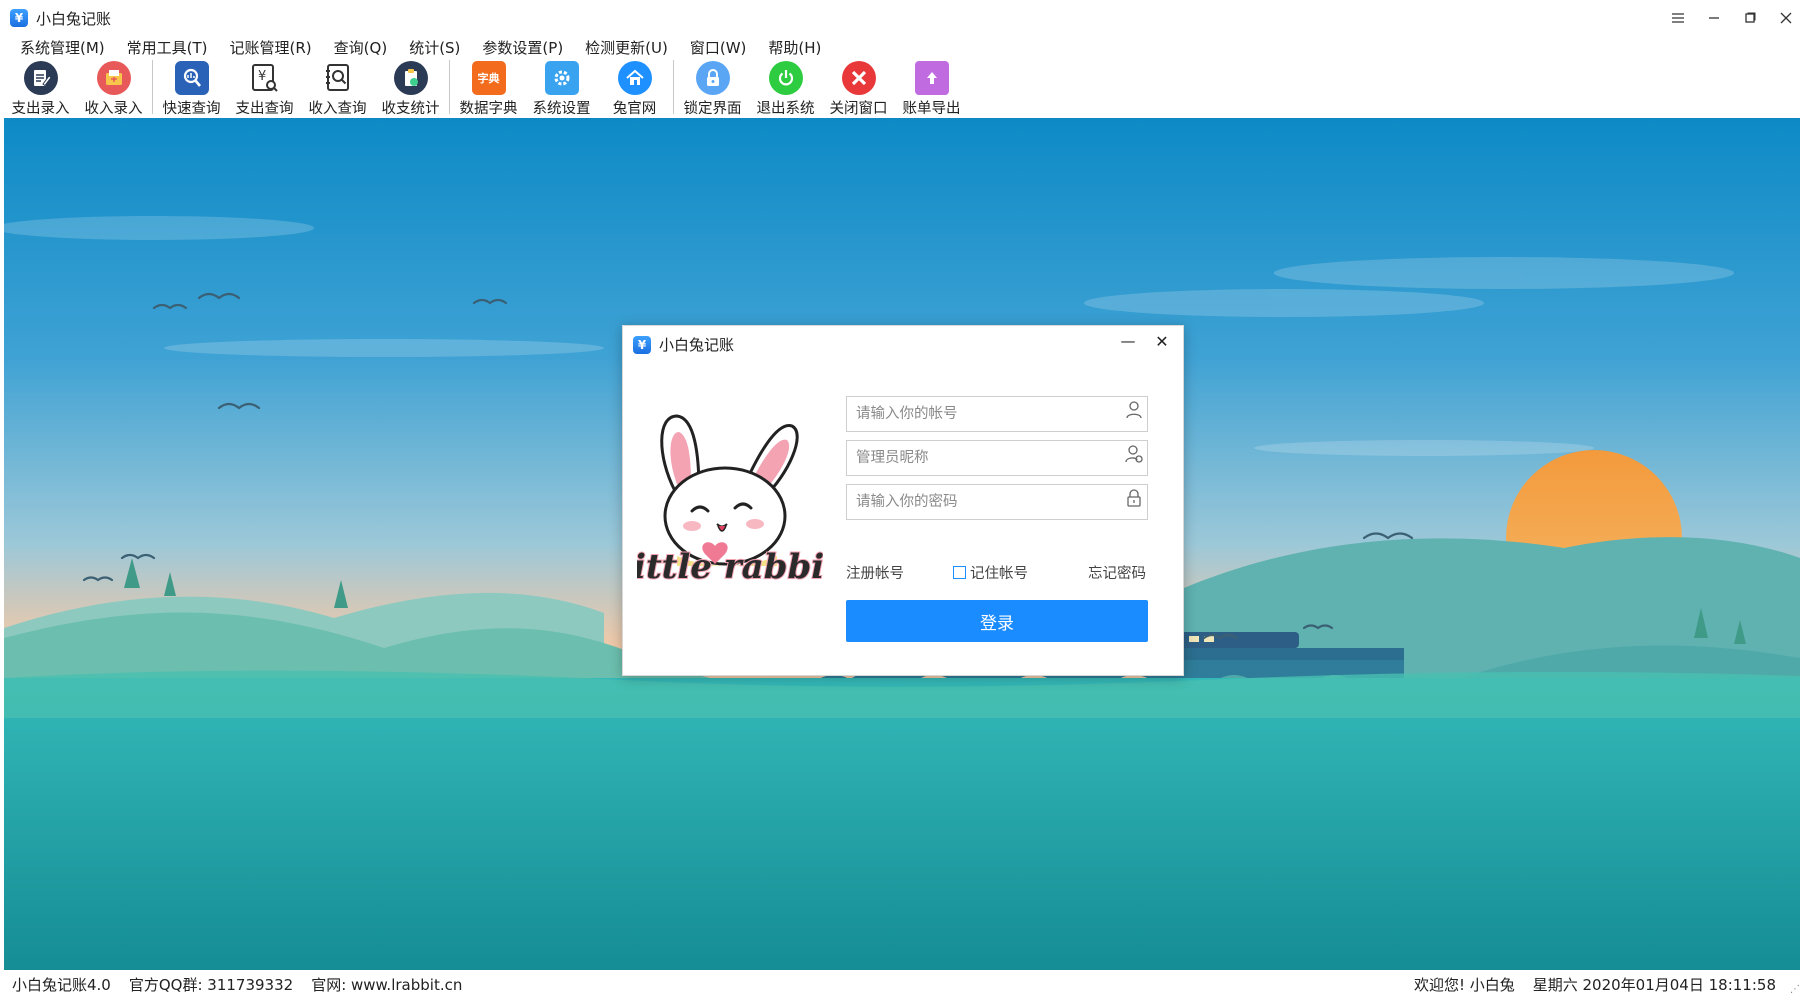 This screenshot has width=1804, height=999. I want to click on dictionary-icon: 字典, so click(488, 78).